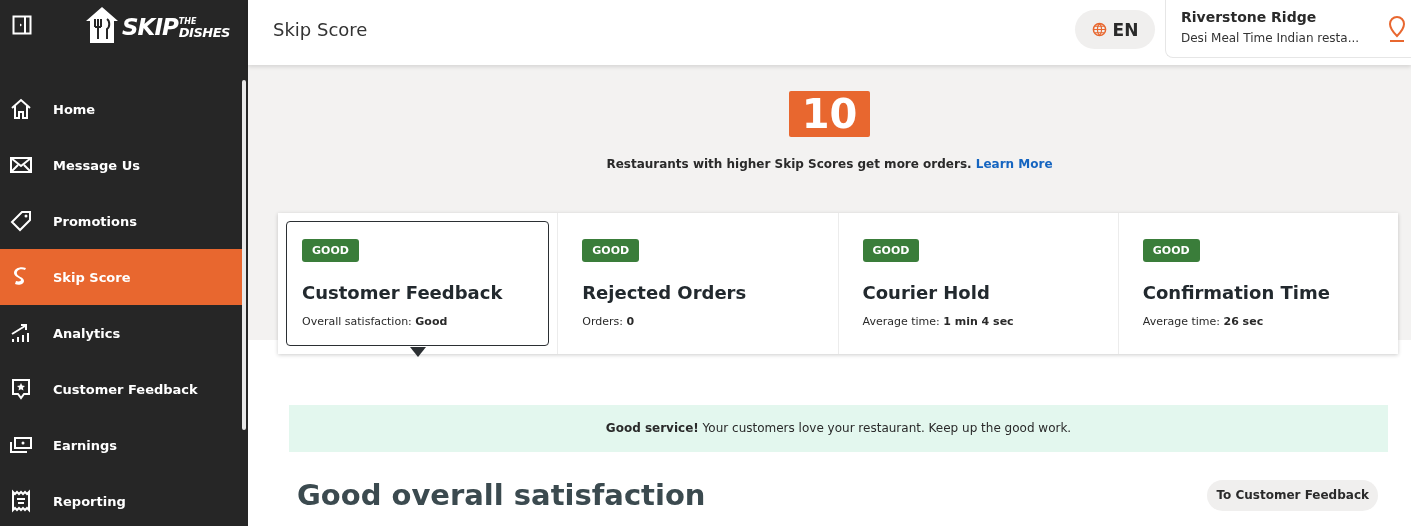  I want to click on metric-card: GOOD Rejected Orders Orders: 0, so click(698, 283).